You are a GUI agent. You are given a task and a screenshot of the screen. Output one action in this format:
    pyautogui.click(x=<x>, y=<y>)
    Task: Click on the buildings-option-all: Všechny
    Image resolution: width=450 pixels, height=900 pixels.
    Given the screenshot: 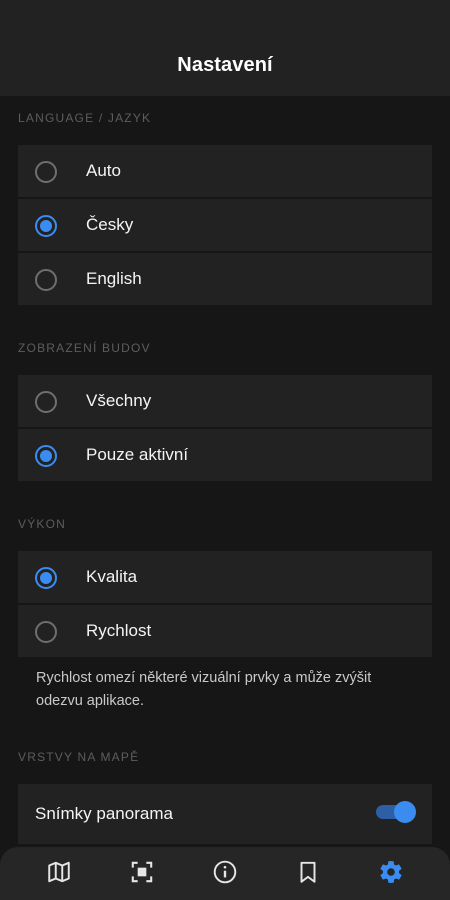 What is the action you would take?
    pyautogui.click(x=225, y=401)
    